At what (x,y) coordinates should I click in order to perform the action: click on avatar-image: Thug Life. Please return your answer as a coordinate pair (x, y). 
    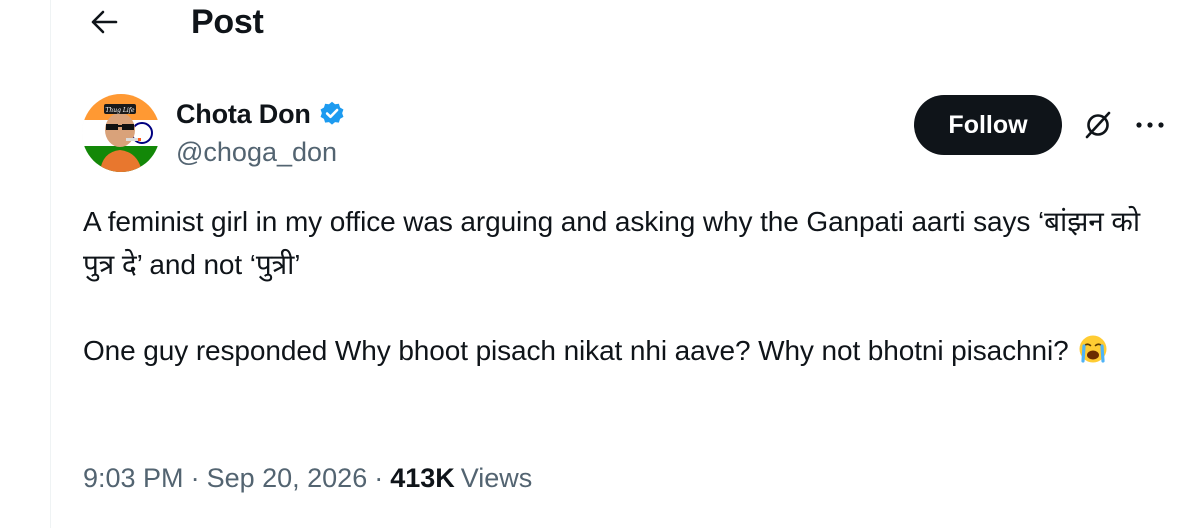
    Looking at the image, I should click on (121, 133).